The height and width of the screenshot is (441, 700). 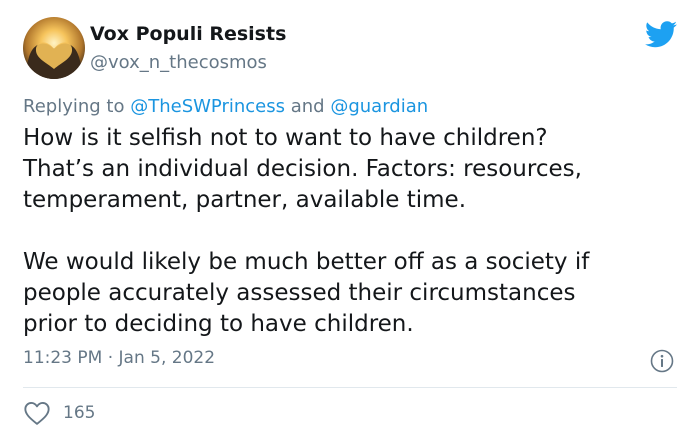 What do you see at coordinates (662, 361) in the screenshot?
I see `info-icon` at bounding box center [662, 361].